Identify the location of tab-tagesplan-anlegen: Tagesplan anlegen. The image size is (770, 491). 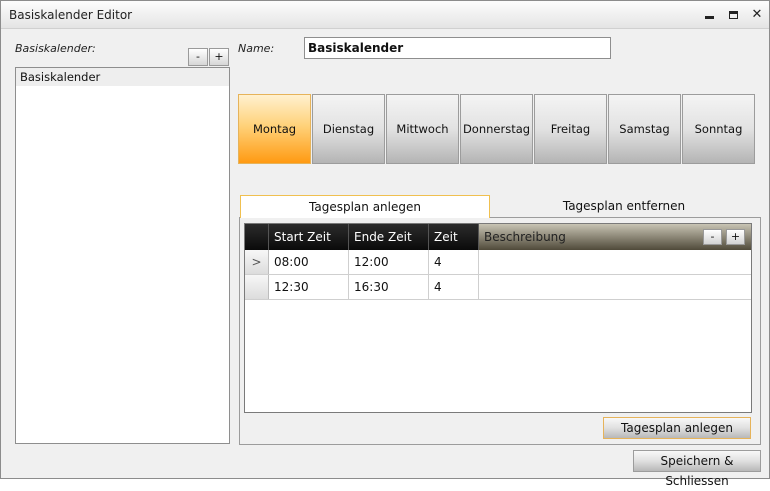
(365, 206).